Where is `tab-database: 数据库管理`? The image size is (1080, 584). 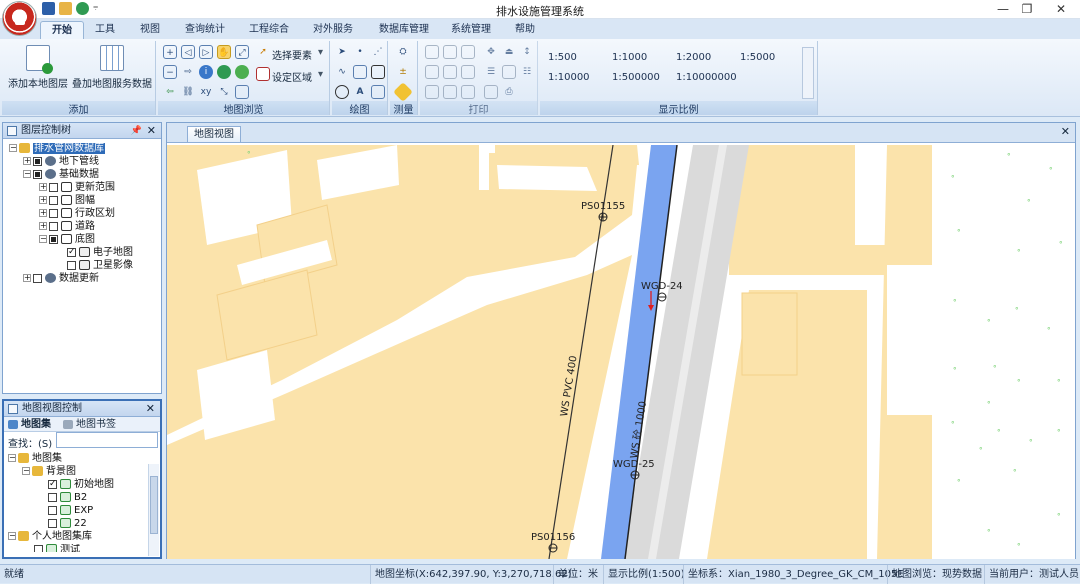
tab-database: 数据库管理 is located at coordinates (404, 30).